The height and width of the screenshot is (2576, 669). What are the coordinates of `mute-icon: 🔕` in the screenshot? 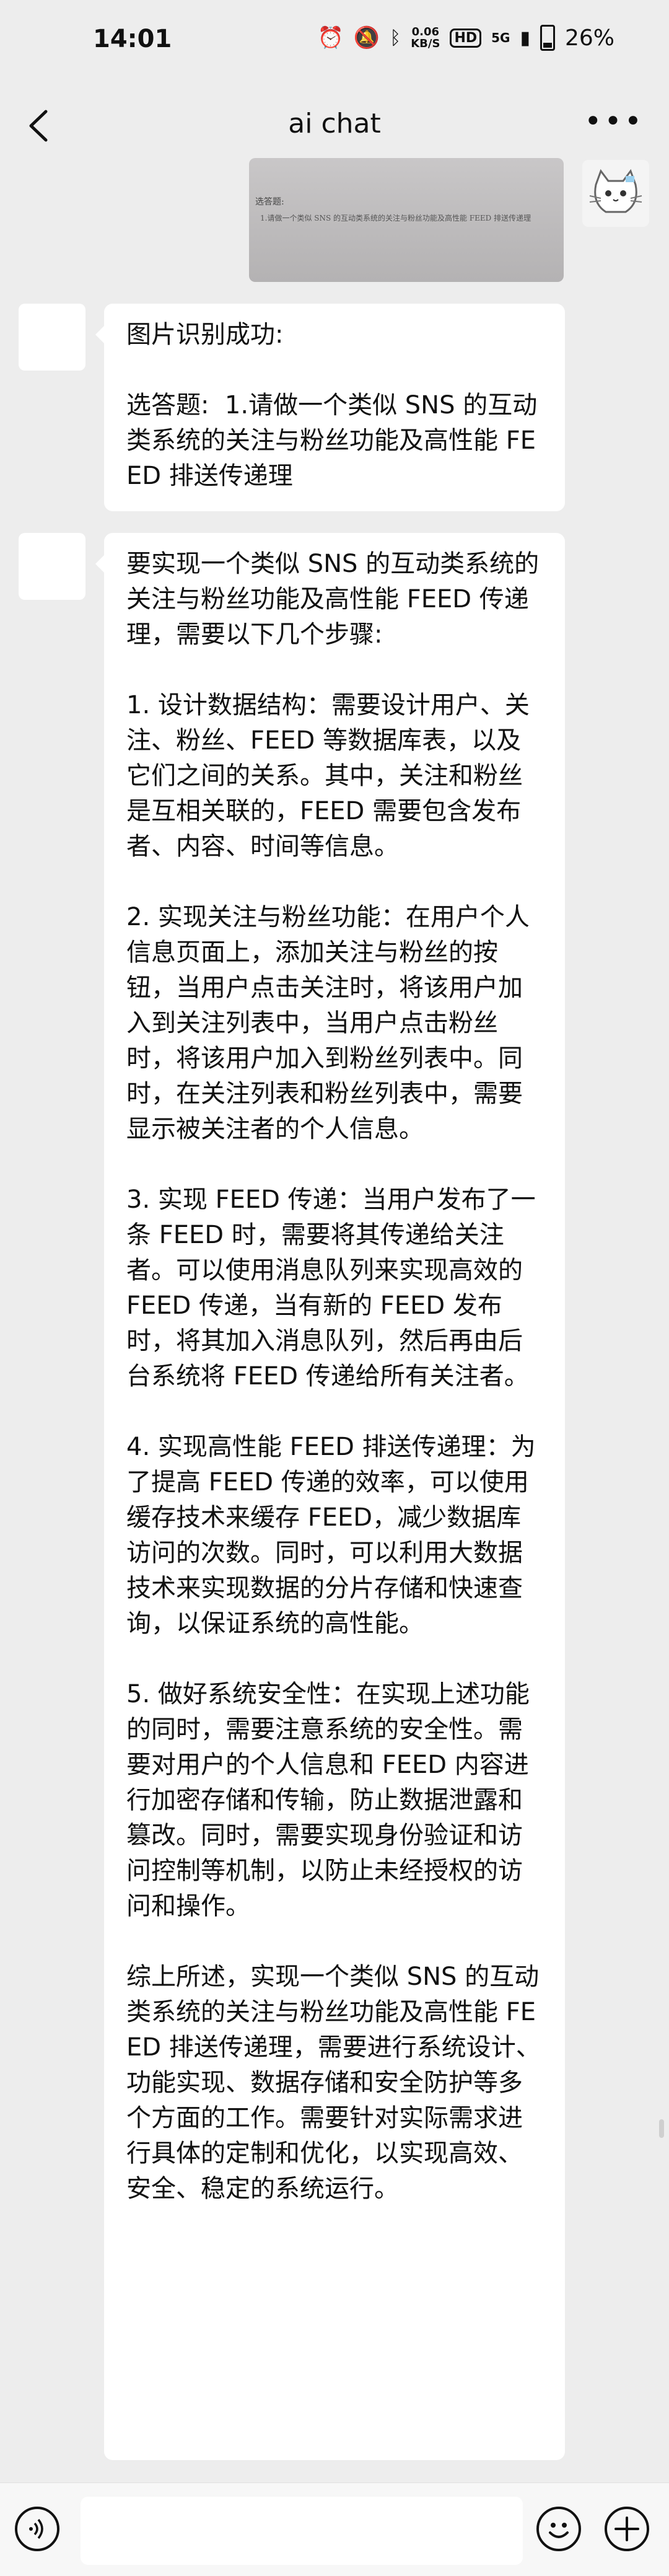 It's located at (366, 38).